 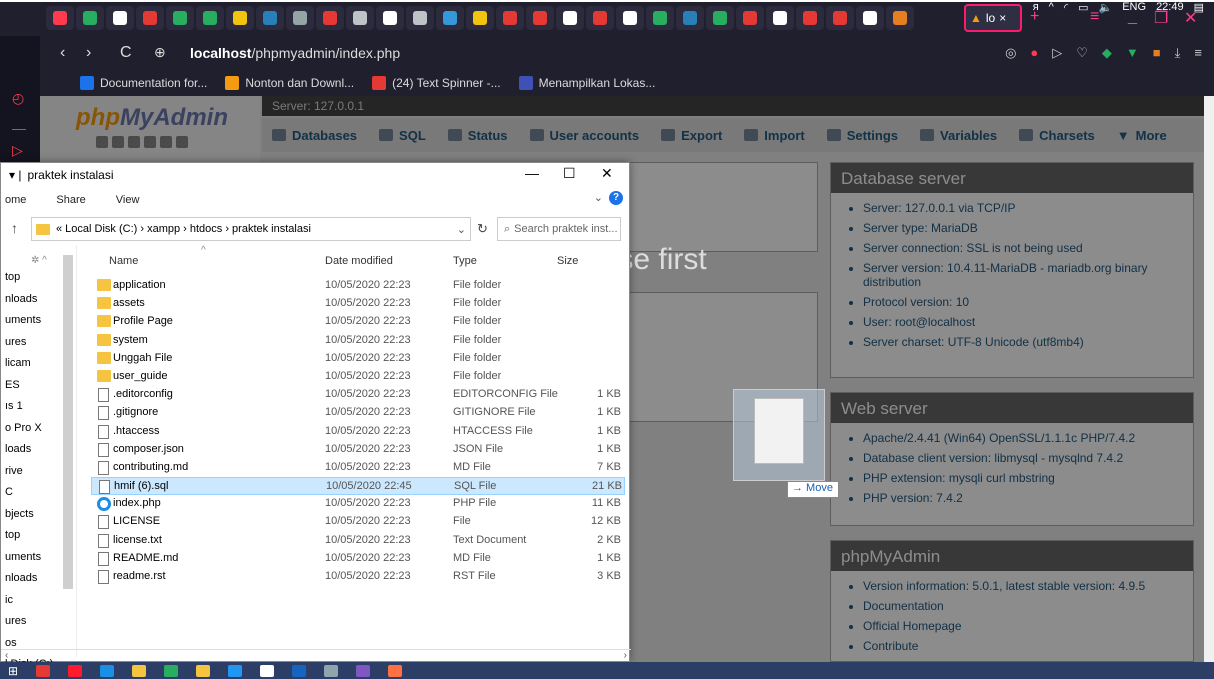 What do you see at coordinates (1082, 53) in the screenshot?
I see `heart-icon: ♡` at bounding box center [1082, 53].